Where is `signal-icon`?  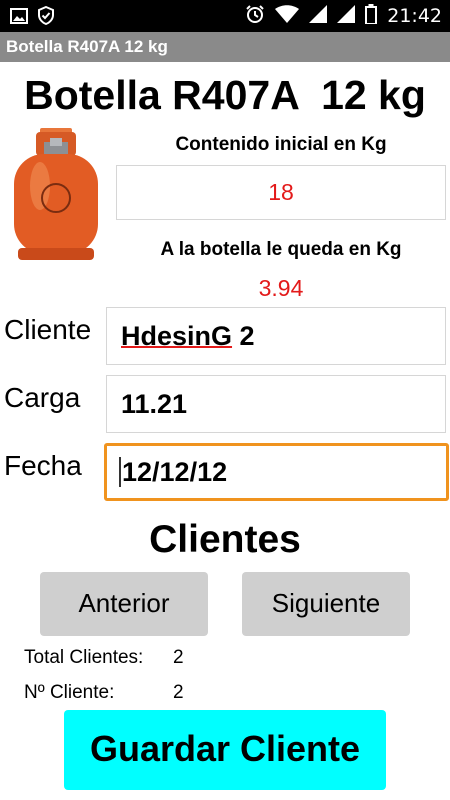 signal-icon is located at coordinates (318, 16).